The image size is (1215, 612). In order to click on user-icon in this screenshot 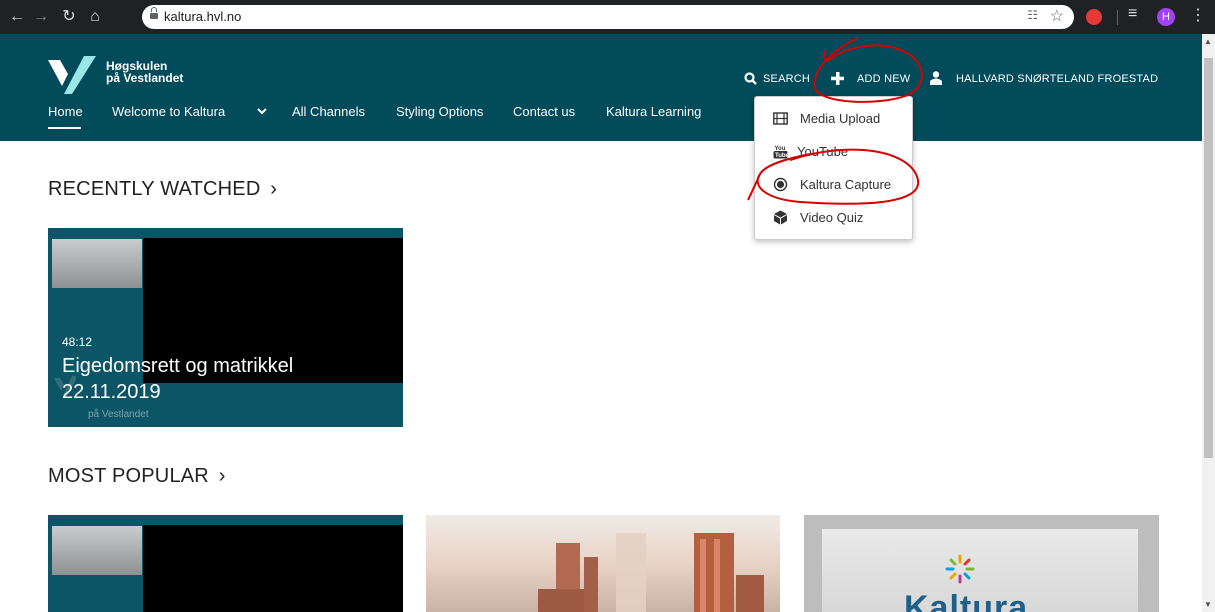, I will do `click(936, 78)`.